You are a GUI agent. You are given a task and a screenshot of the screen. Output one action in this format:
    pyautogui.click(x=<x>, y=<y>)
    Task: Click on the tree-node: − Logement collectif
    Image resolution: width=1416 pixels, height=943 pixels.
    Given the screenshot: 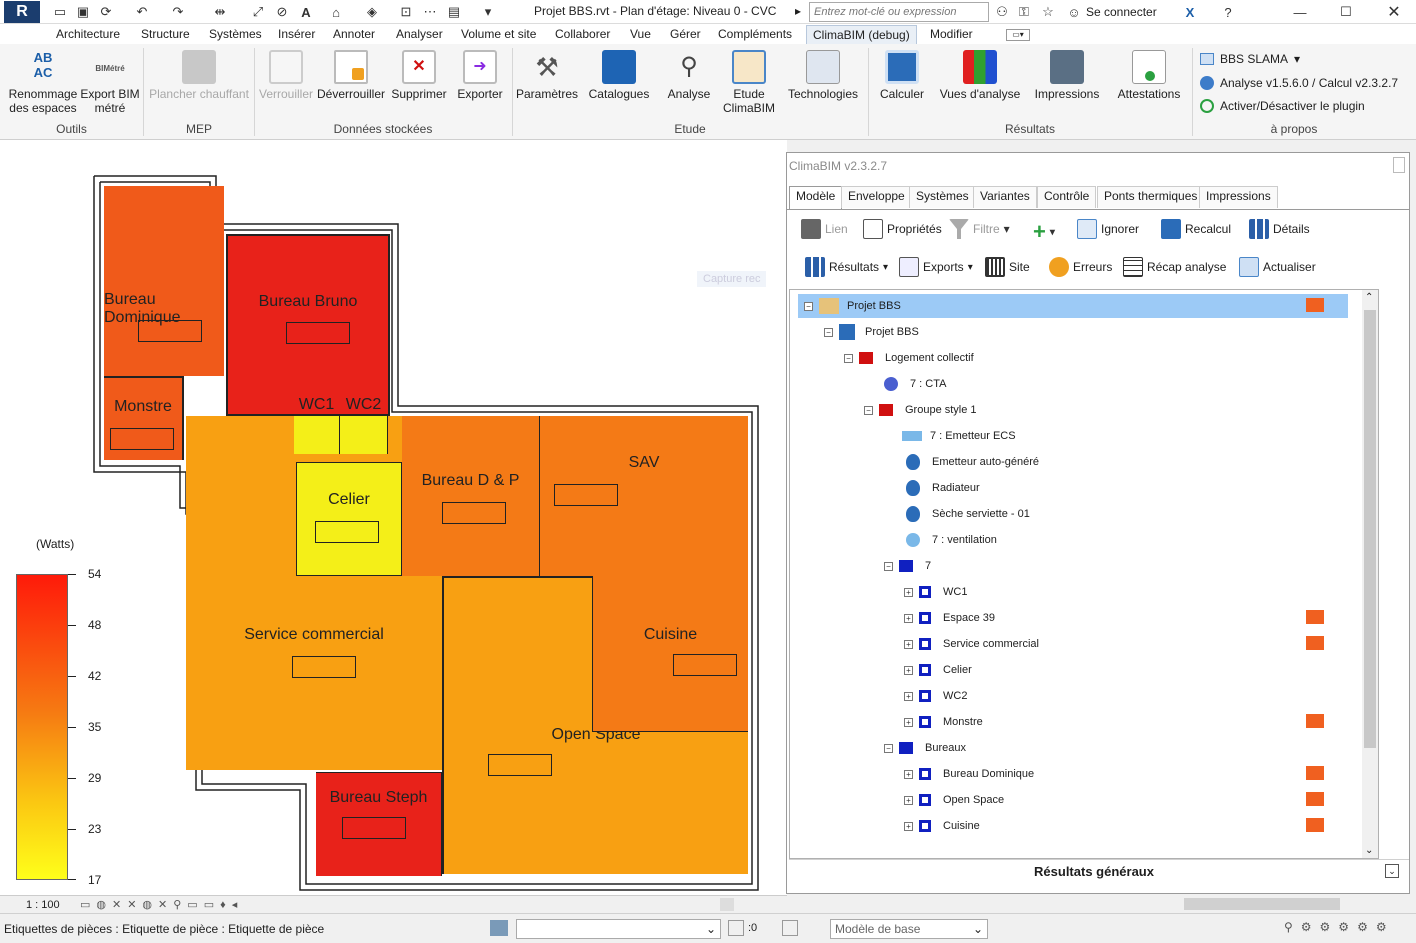 What is the action you would take?
    pyautogui.click(x=909, y=358)
    